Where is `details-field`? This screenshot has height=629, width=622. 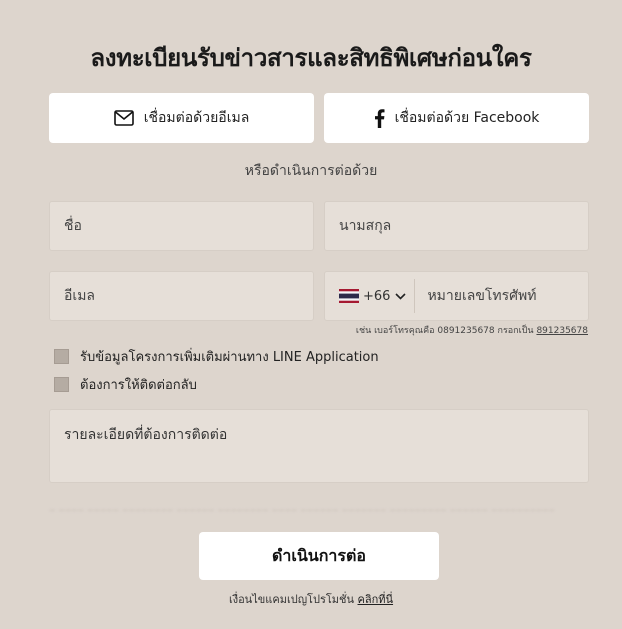
details-field is located at coordinates (319, 446).